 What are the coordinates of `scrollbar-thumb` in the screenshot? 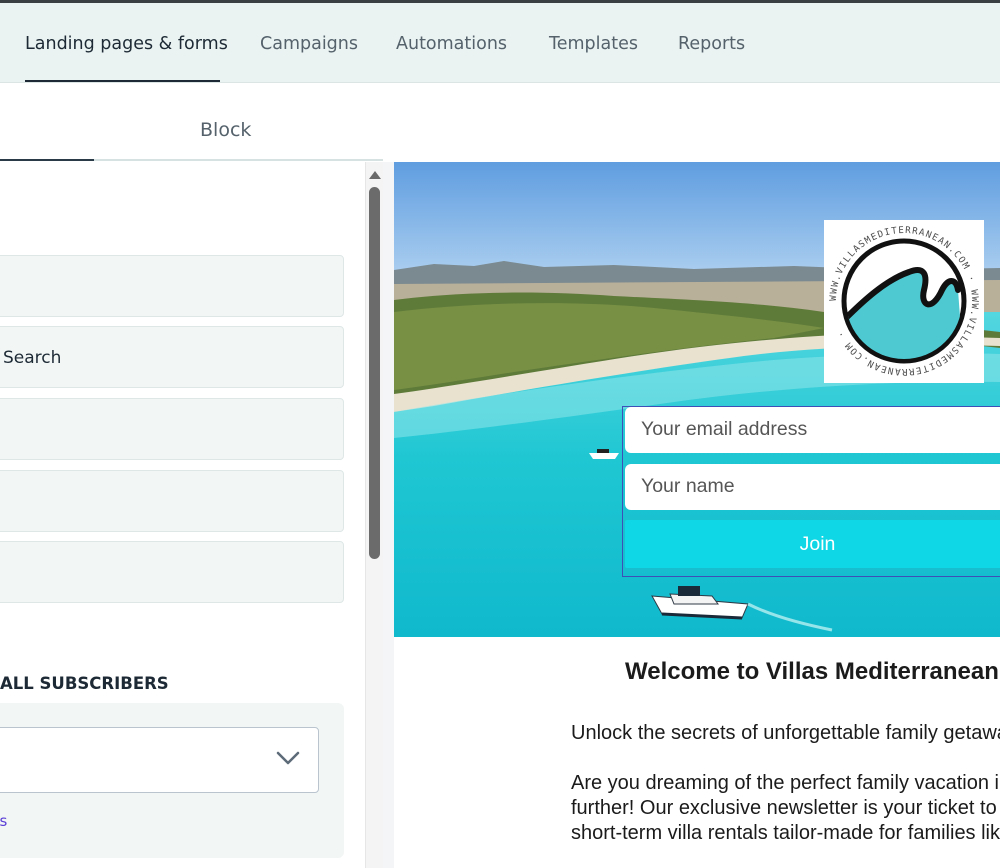 It's located at (374, 373).